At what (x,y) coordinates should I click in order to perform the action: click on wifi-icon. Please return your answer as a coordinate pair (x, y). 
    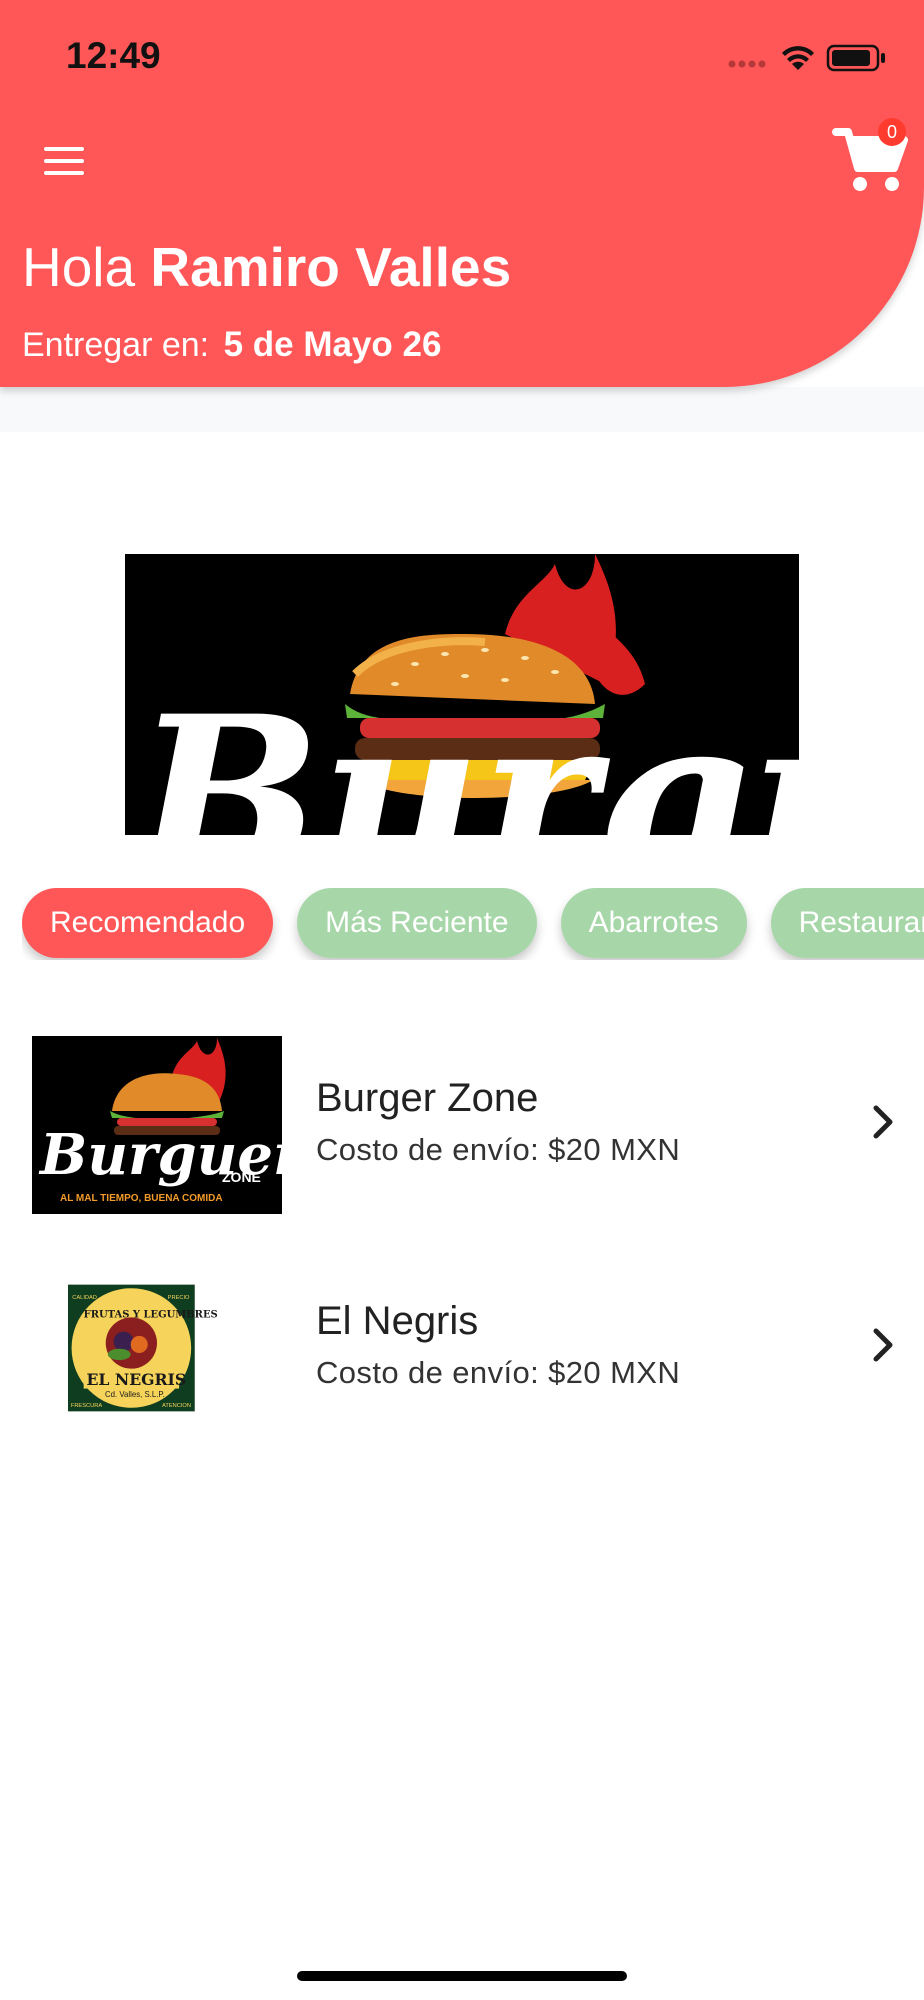
    Looking at the image, I should click on (798, 58).